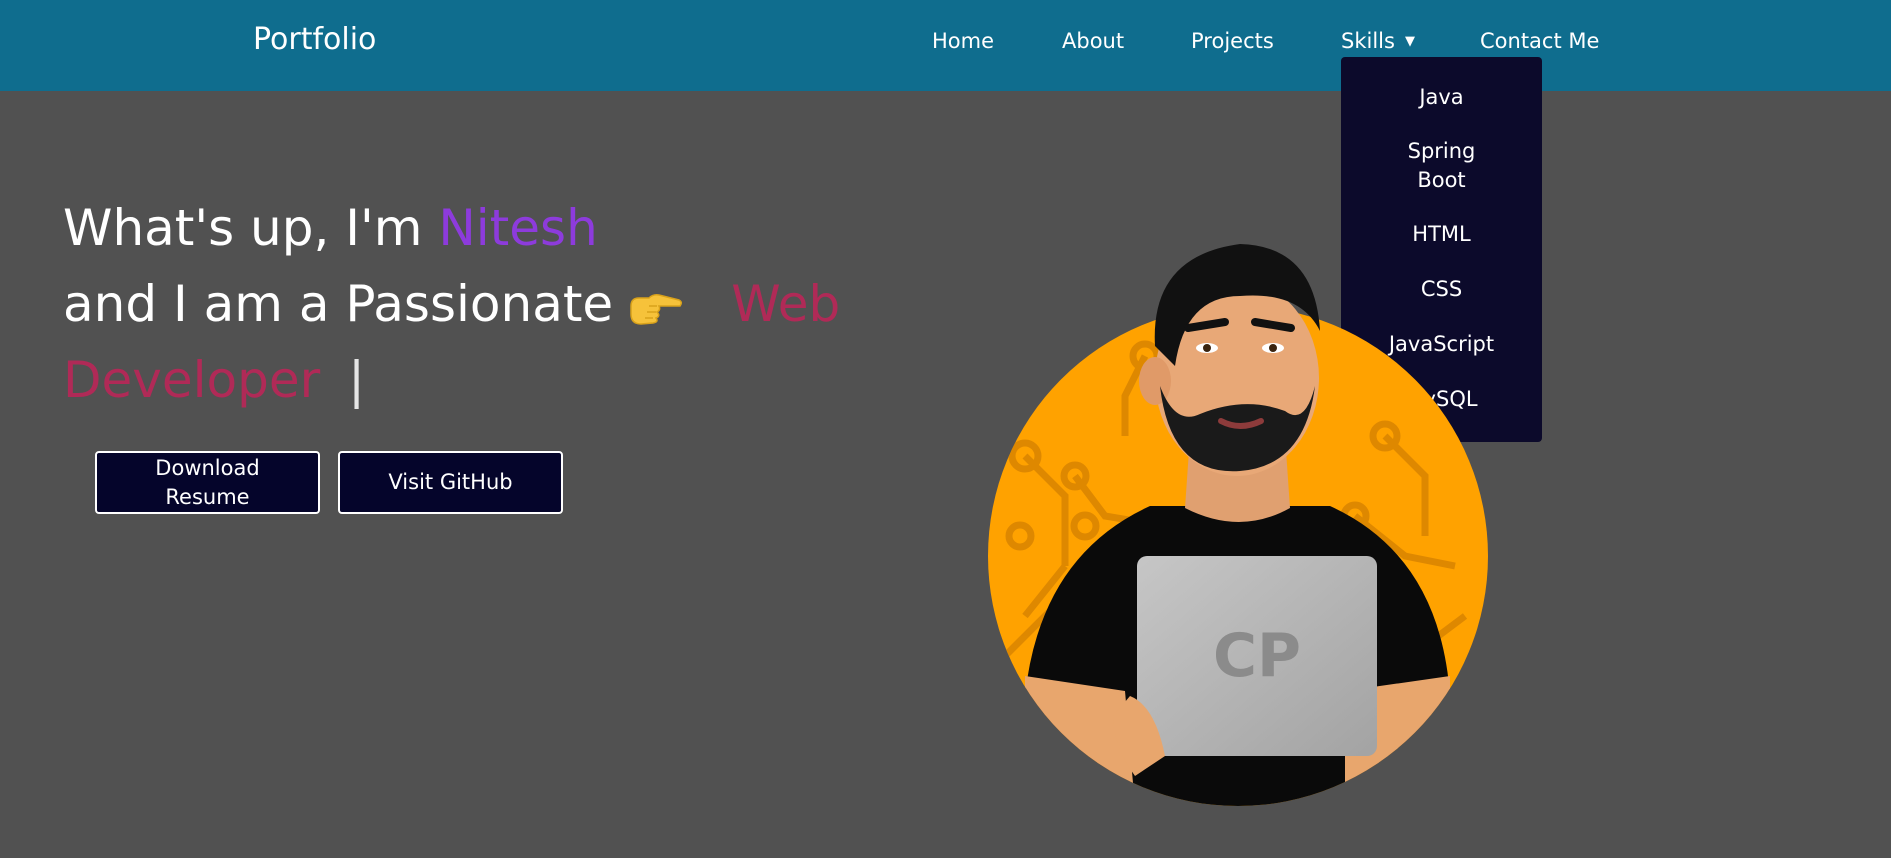 The height and width of the screenshot is (858, 1891). I want to click on role-word-web: Web, so click(786, 304).